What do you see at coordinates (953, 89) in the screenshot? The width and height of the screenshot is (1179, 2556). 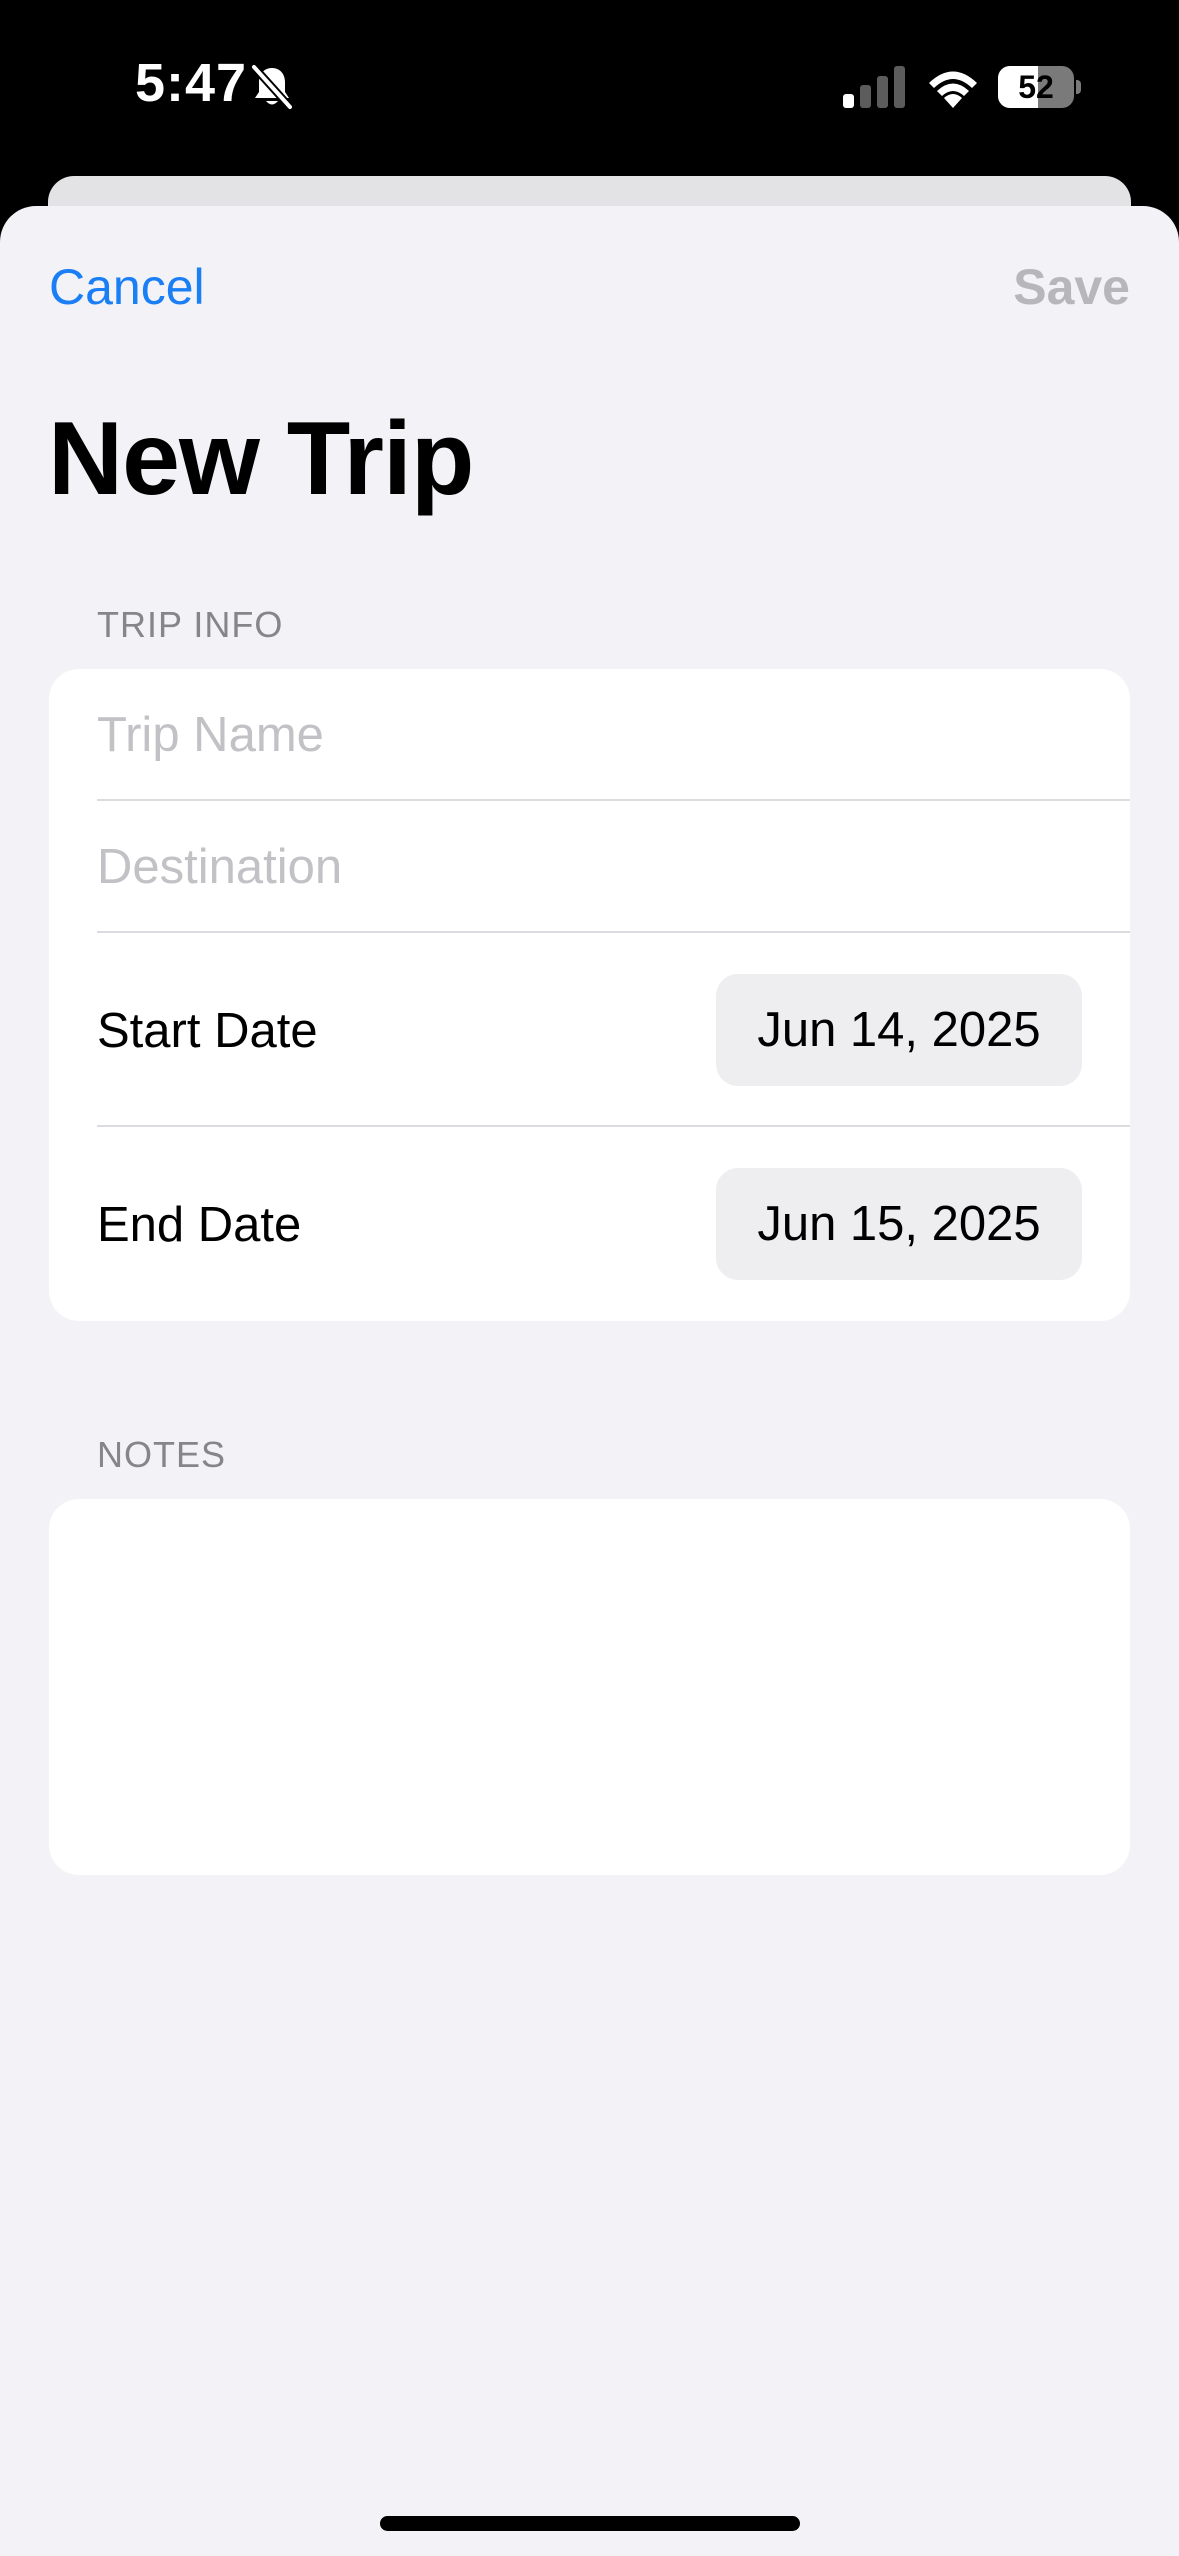 I see `wifi-icon` at bounding box center [953, 89].